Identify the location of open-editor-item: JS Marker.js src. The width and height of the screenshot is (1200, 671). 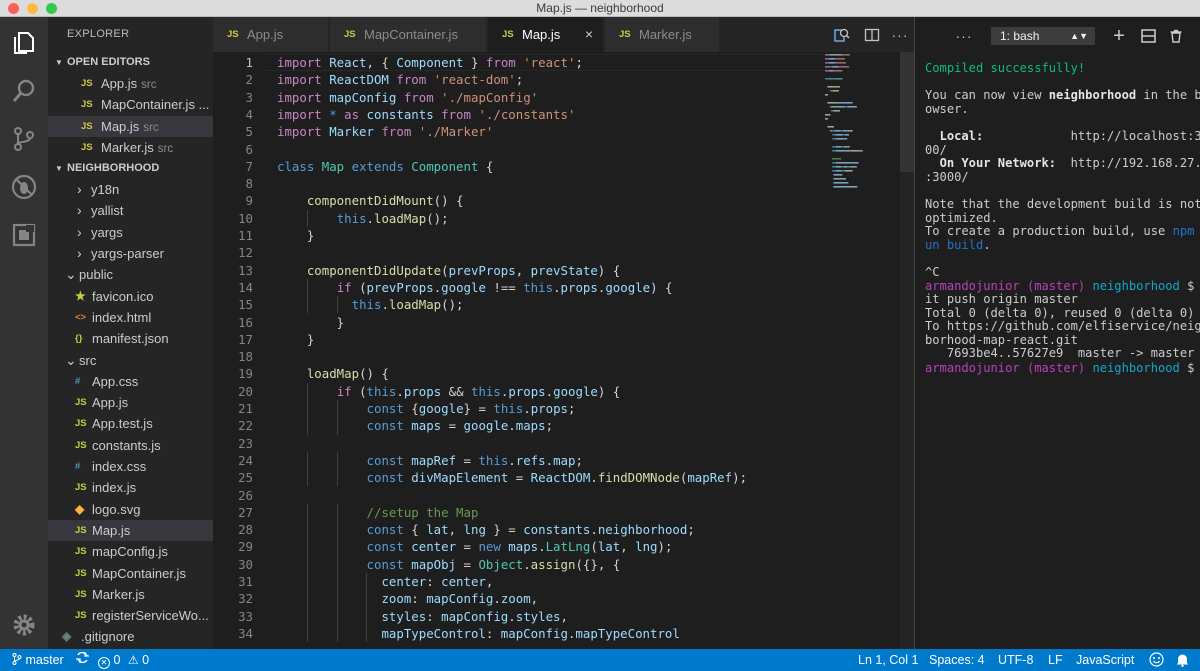
(130, 147).